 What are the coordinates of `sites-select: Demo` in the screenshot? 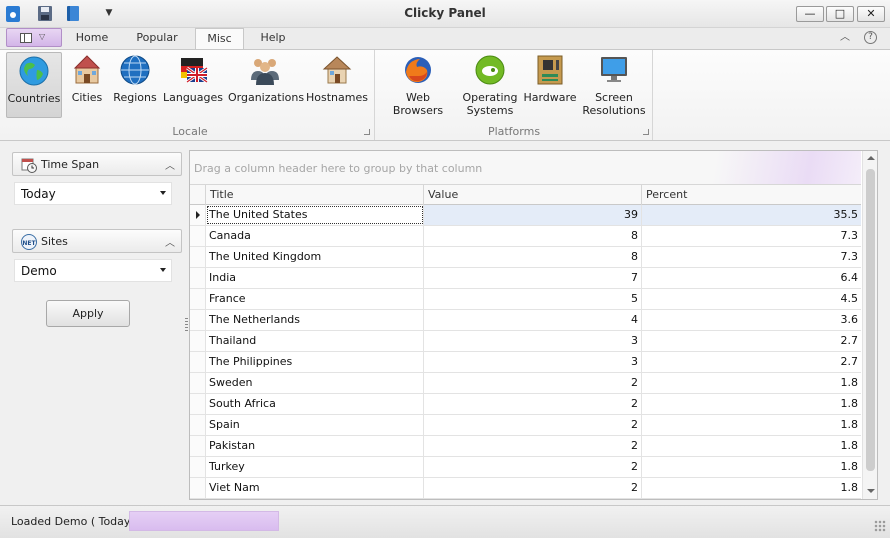 It's located at (93, 270).